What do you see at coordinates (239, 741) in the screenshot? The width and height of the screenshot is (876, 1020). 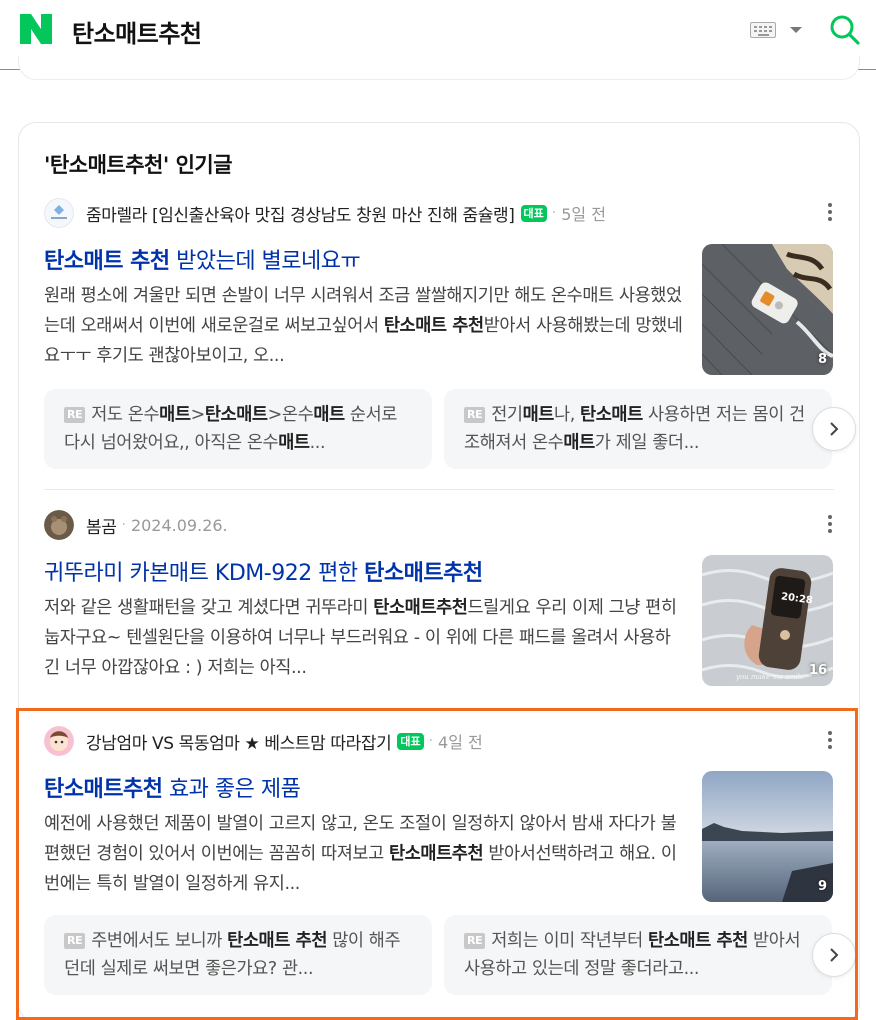 I see `author-name: 강남엄마 VS 목동엄마 ★ 베스트맘 따라잡기` at bounding box center [239, 741].